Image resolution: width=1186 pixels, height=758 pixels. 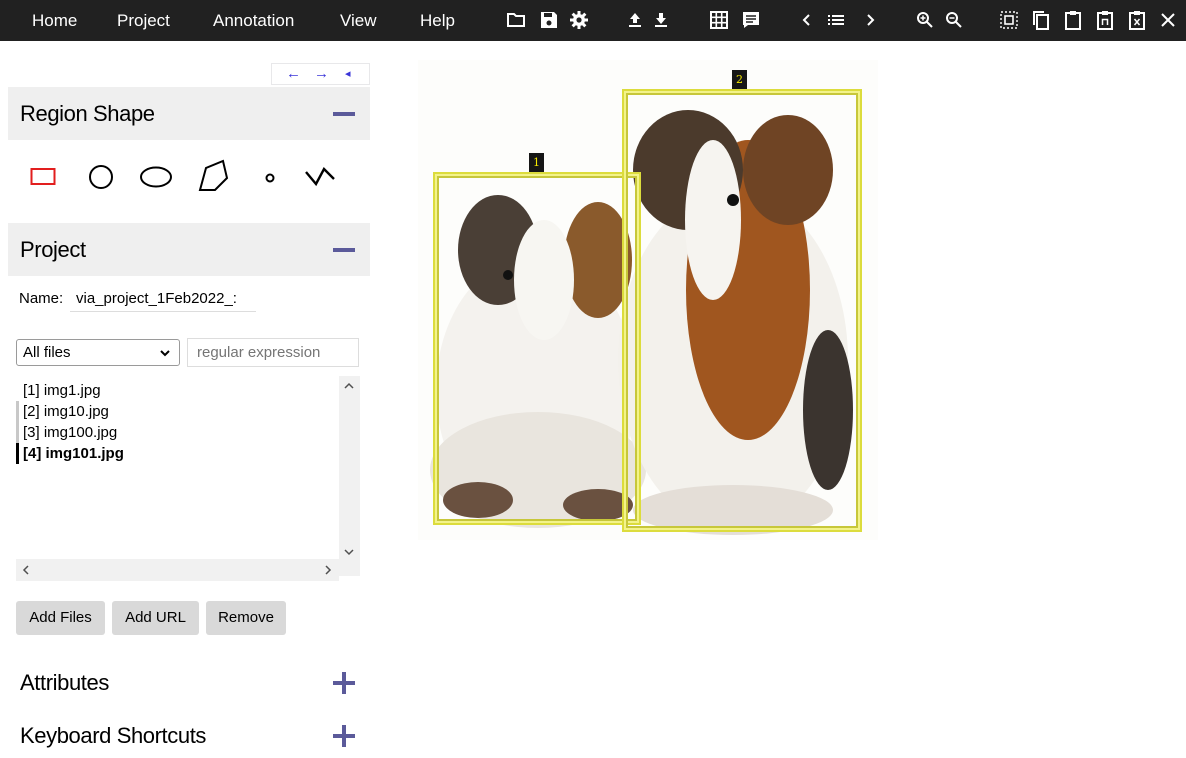 What do you see at coordinates (98, 352) in the screenshot?
I see `file-filter-select: All files` at bounding box center [98, 352].